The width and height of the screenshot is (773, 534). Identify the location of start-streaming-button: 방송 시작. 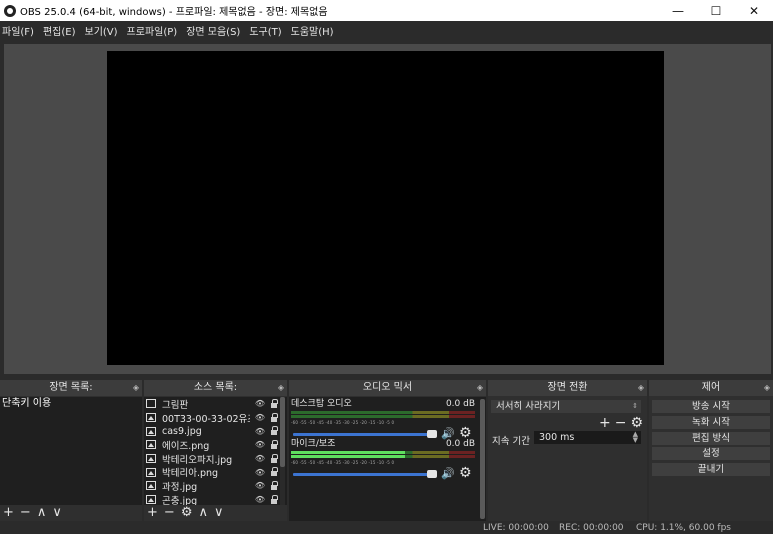
(711, 406).